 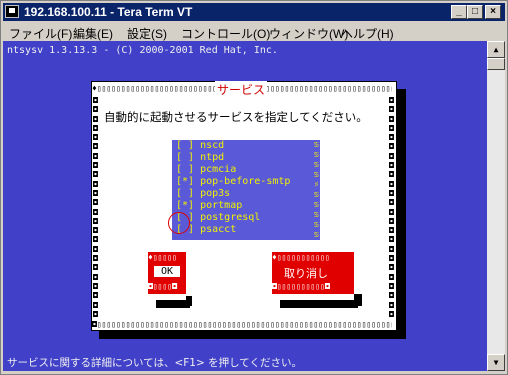 I want to click on ok-button-label: OK, so click(x=167, y=271).